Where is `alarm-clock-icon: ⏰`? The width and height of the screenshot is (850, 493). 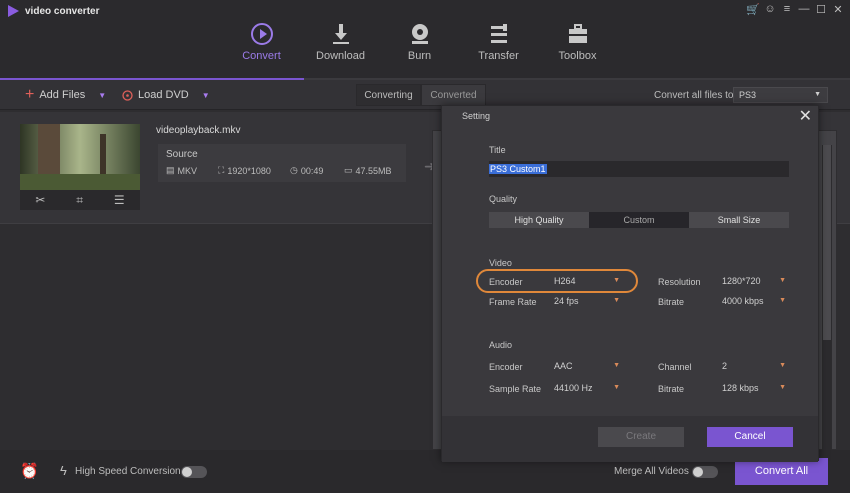 alarm-clock-icon: ⏰ is located at coordinates (29, 471).